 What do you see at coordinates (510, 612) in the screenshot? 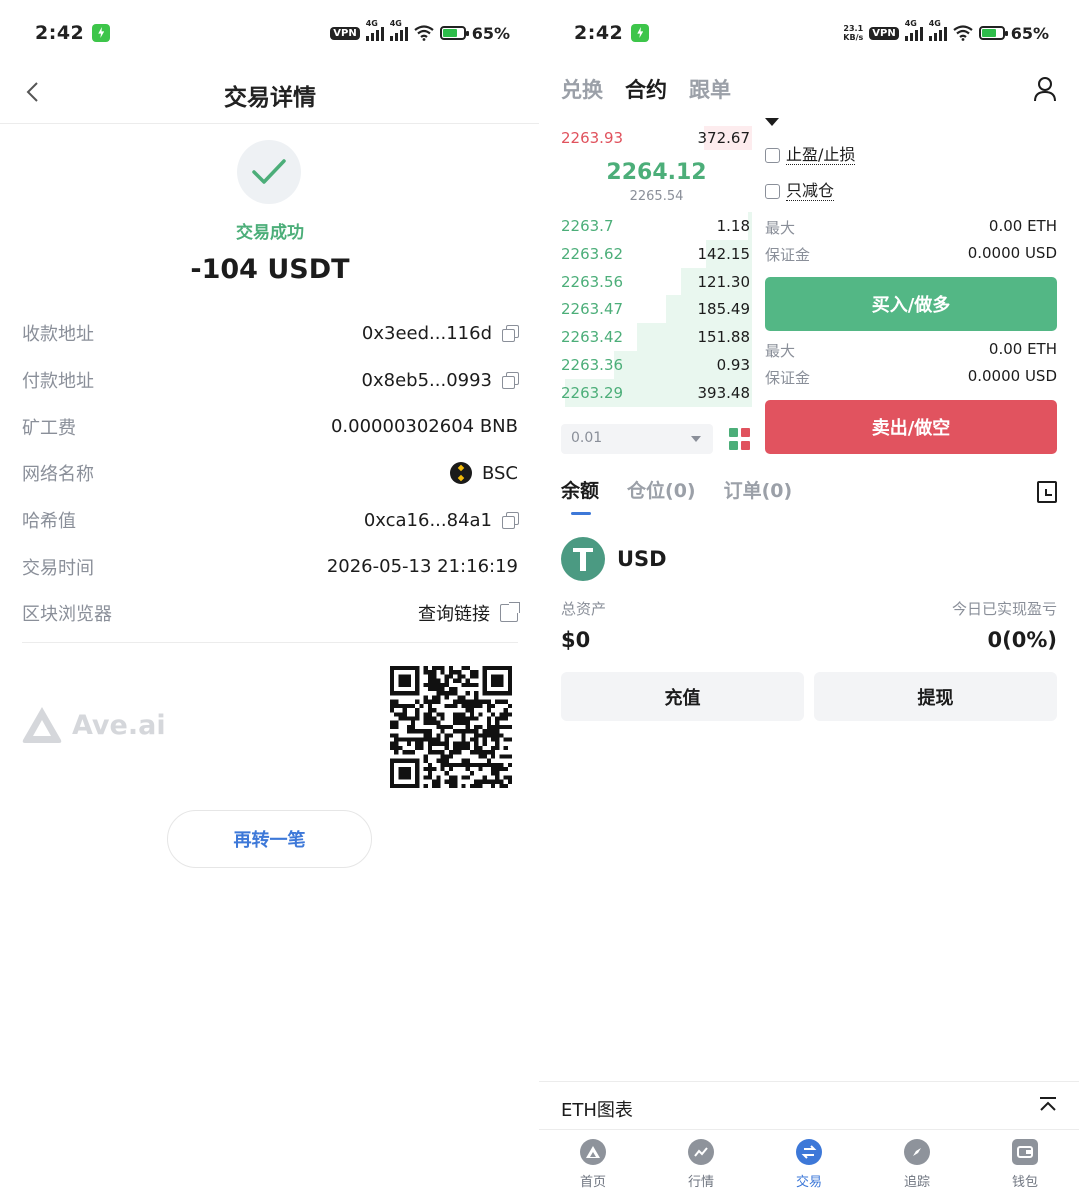
I see `external-link-icon` at bounding box center [510, 612].